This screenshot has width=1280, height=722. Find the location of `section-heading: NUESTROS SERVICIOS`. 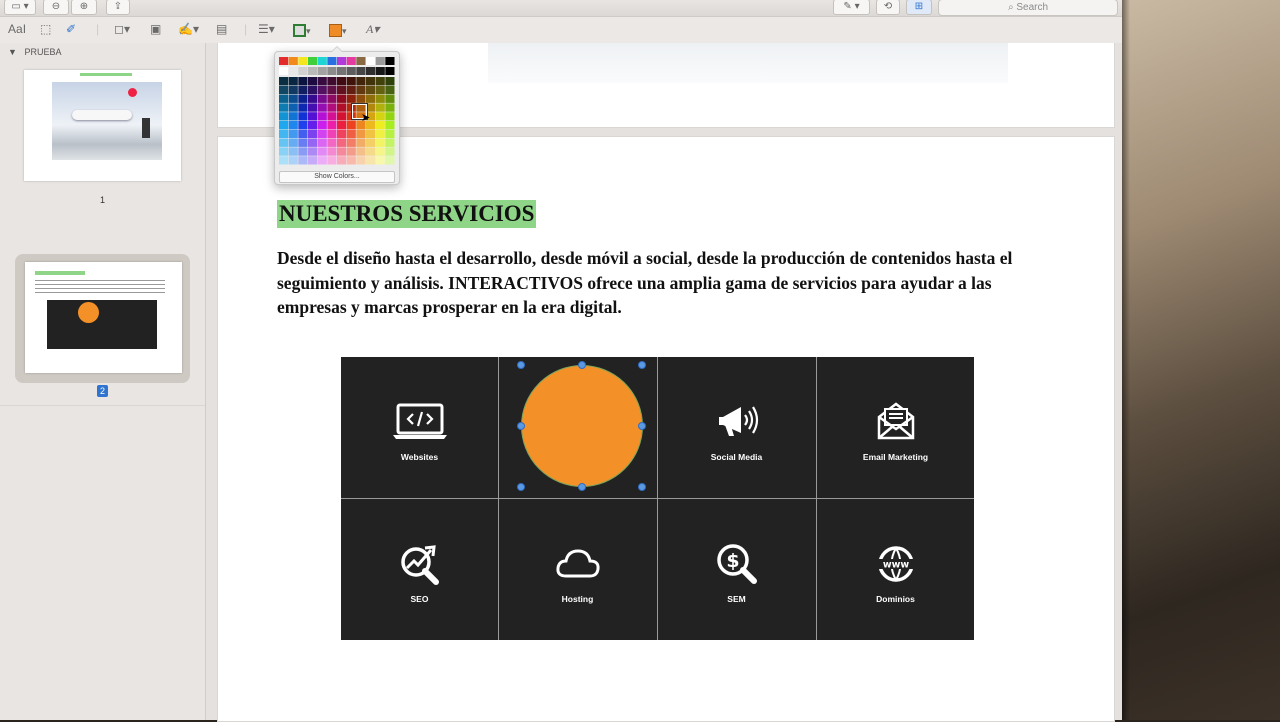

section-heading: NUESTROS SERVICIOS is located at coordinates (407, 214).